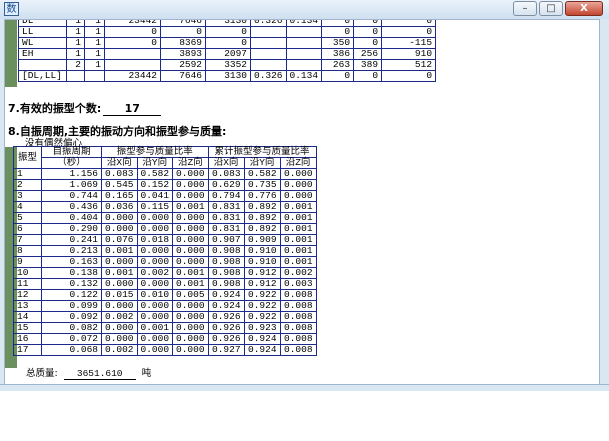 The width and height of the screenshot is (609, 441). What do you see at coordinates (155, 295) in the screenshot?
I see `table-cell: 0.010` at bounding box center [155, 295].